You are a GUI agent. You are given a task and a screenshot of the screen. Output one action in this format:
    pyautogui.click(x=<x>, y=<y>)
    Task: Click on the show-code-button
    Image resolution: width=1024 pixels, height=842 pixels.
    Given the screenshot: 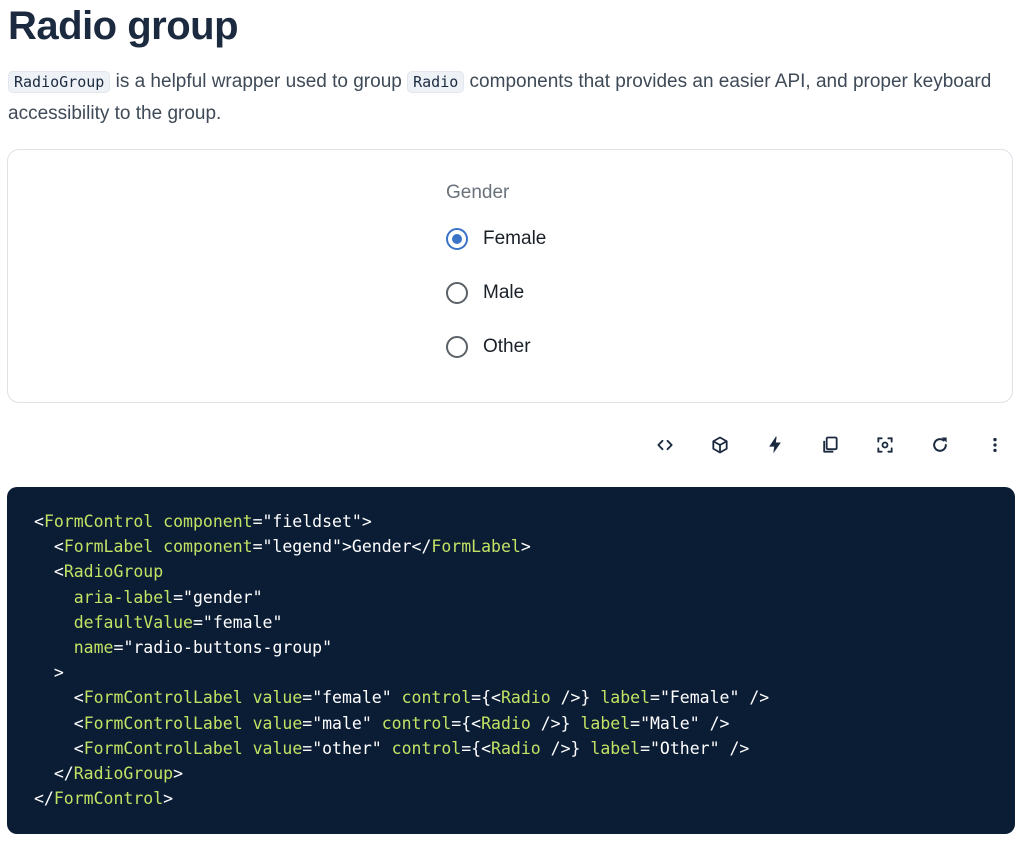 What is the action you would take?
    pyautogui.click(x=665, y=445)
    